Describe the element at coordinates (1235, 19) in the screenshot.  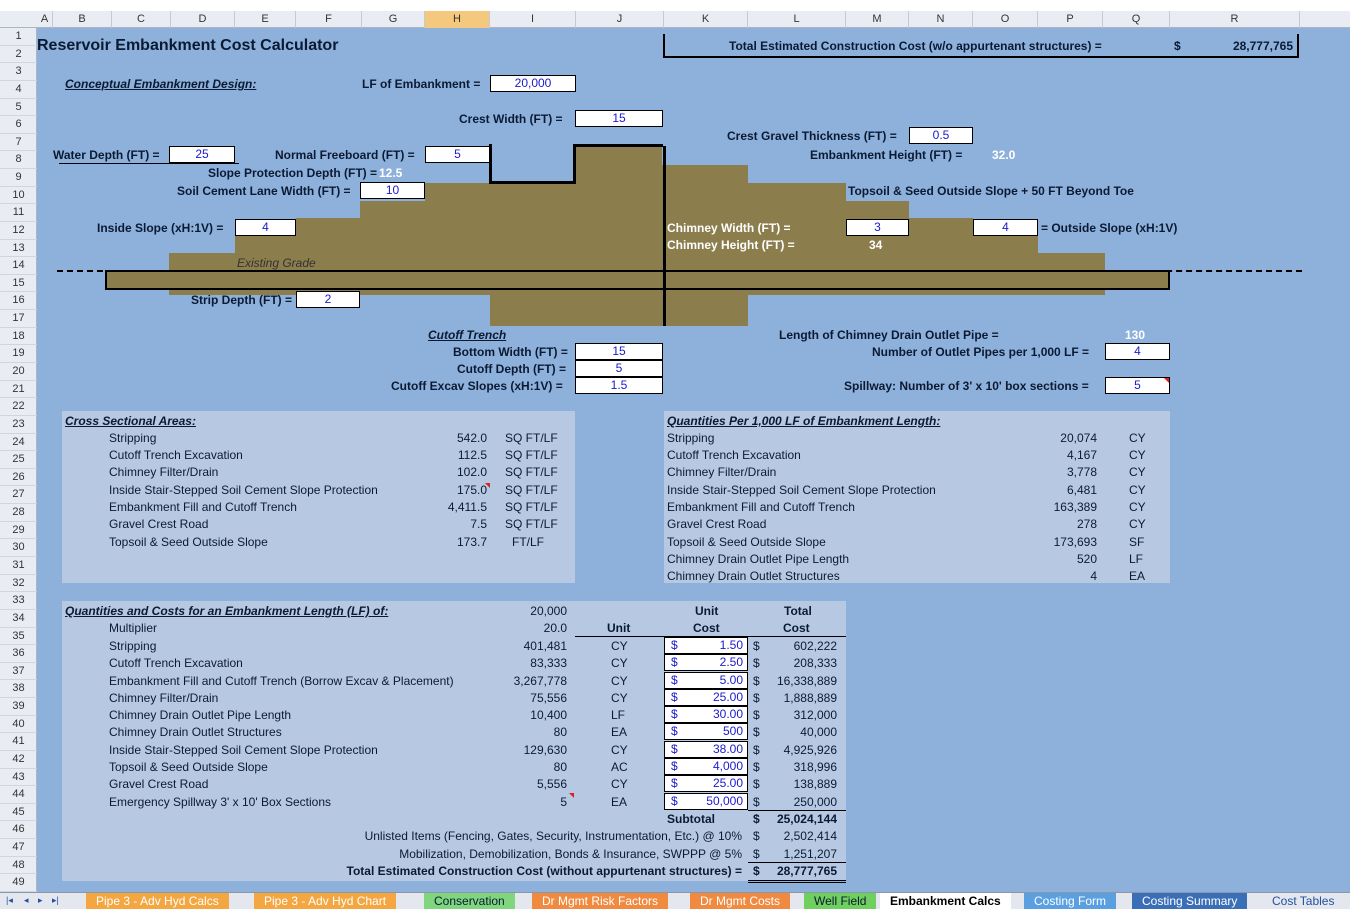
I see `column-header: R` at that location.